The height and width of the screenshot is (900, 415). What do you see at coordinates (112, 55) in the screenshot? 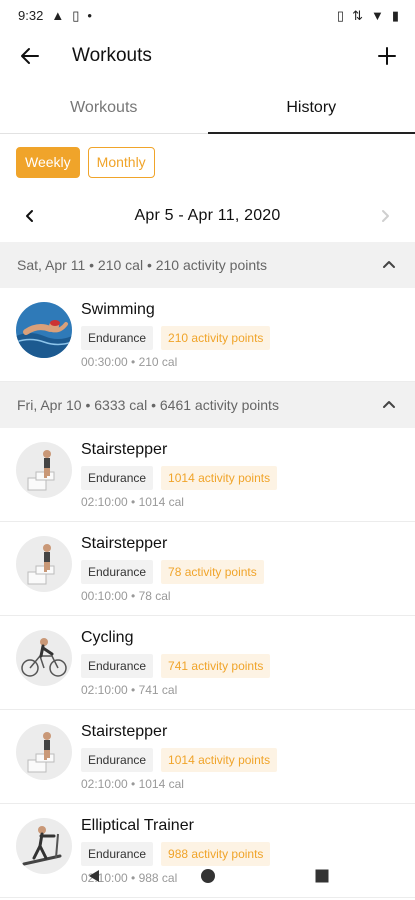
I see `page-title: Workouts` at bounding box center [112, 55].